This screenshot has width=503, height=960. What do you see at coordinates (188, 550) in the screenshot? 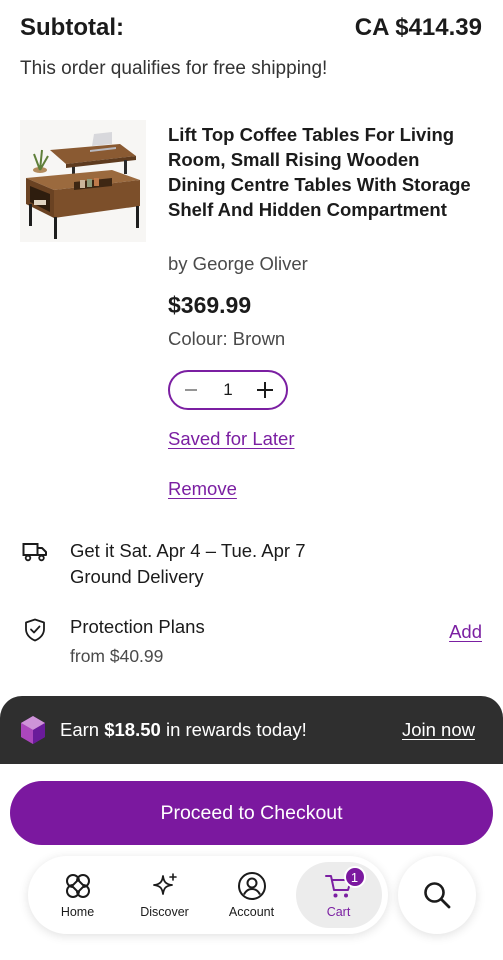
I see `delivery-date: Get it Sat. Apr 4 – Tue. Apr 7` at bounding box center [188, 550].